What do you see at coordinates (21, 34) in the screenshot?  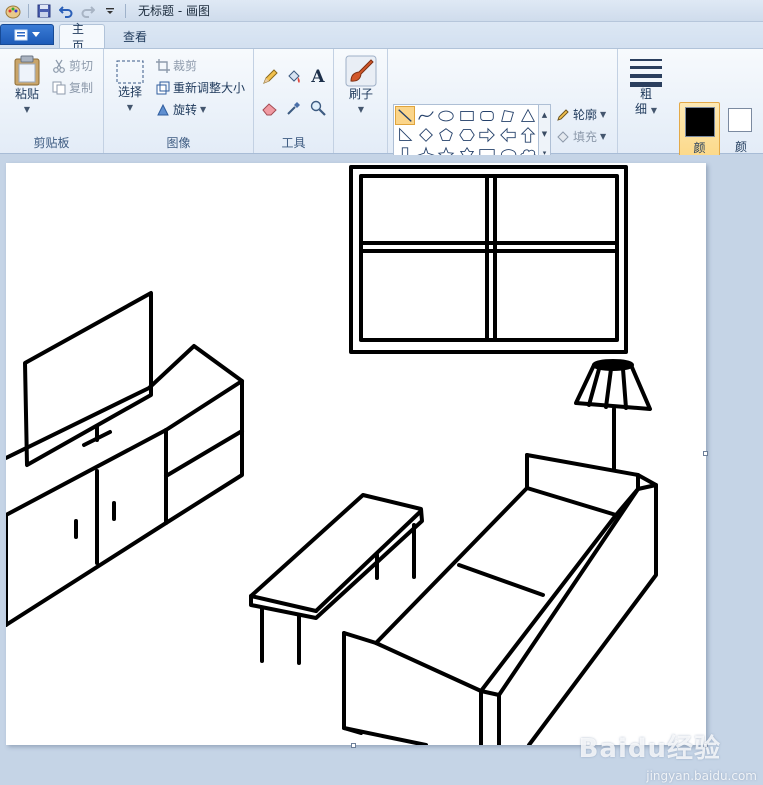 I see `app-menu-icon` at bounding box center [21, 34].